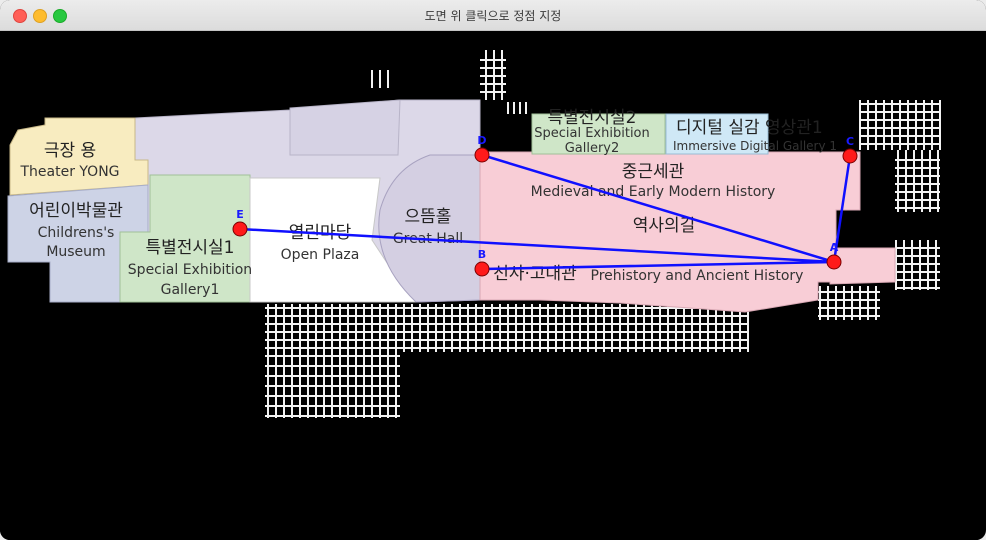 The height and width of the screenshot is (540, 986). What do you see at coordinates (482, 254) in the screenshot?
I see `vertex-B-label: B` at bounding box center [482, 254].